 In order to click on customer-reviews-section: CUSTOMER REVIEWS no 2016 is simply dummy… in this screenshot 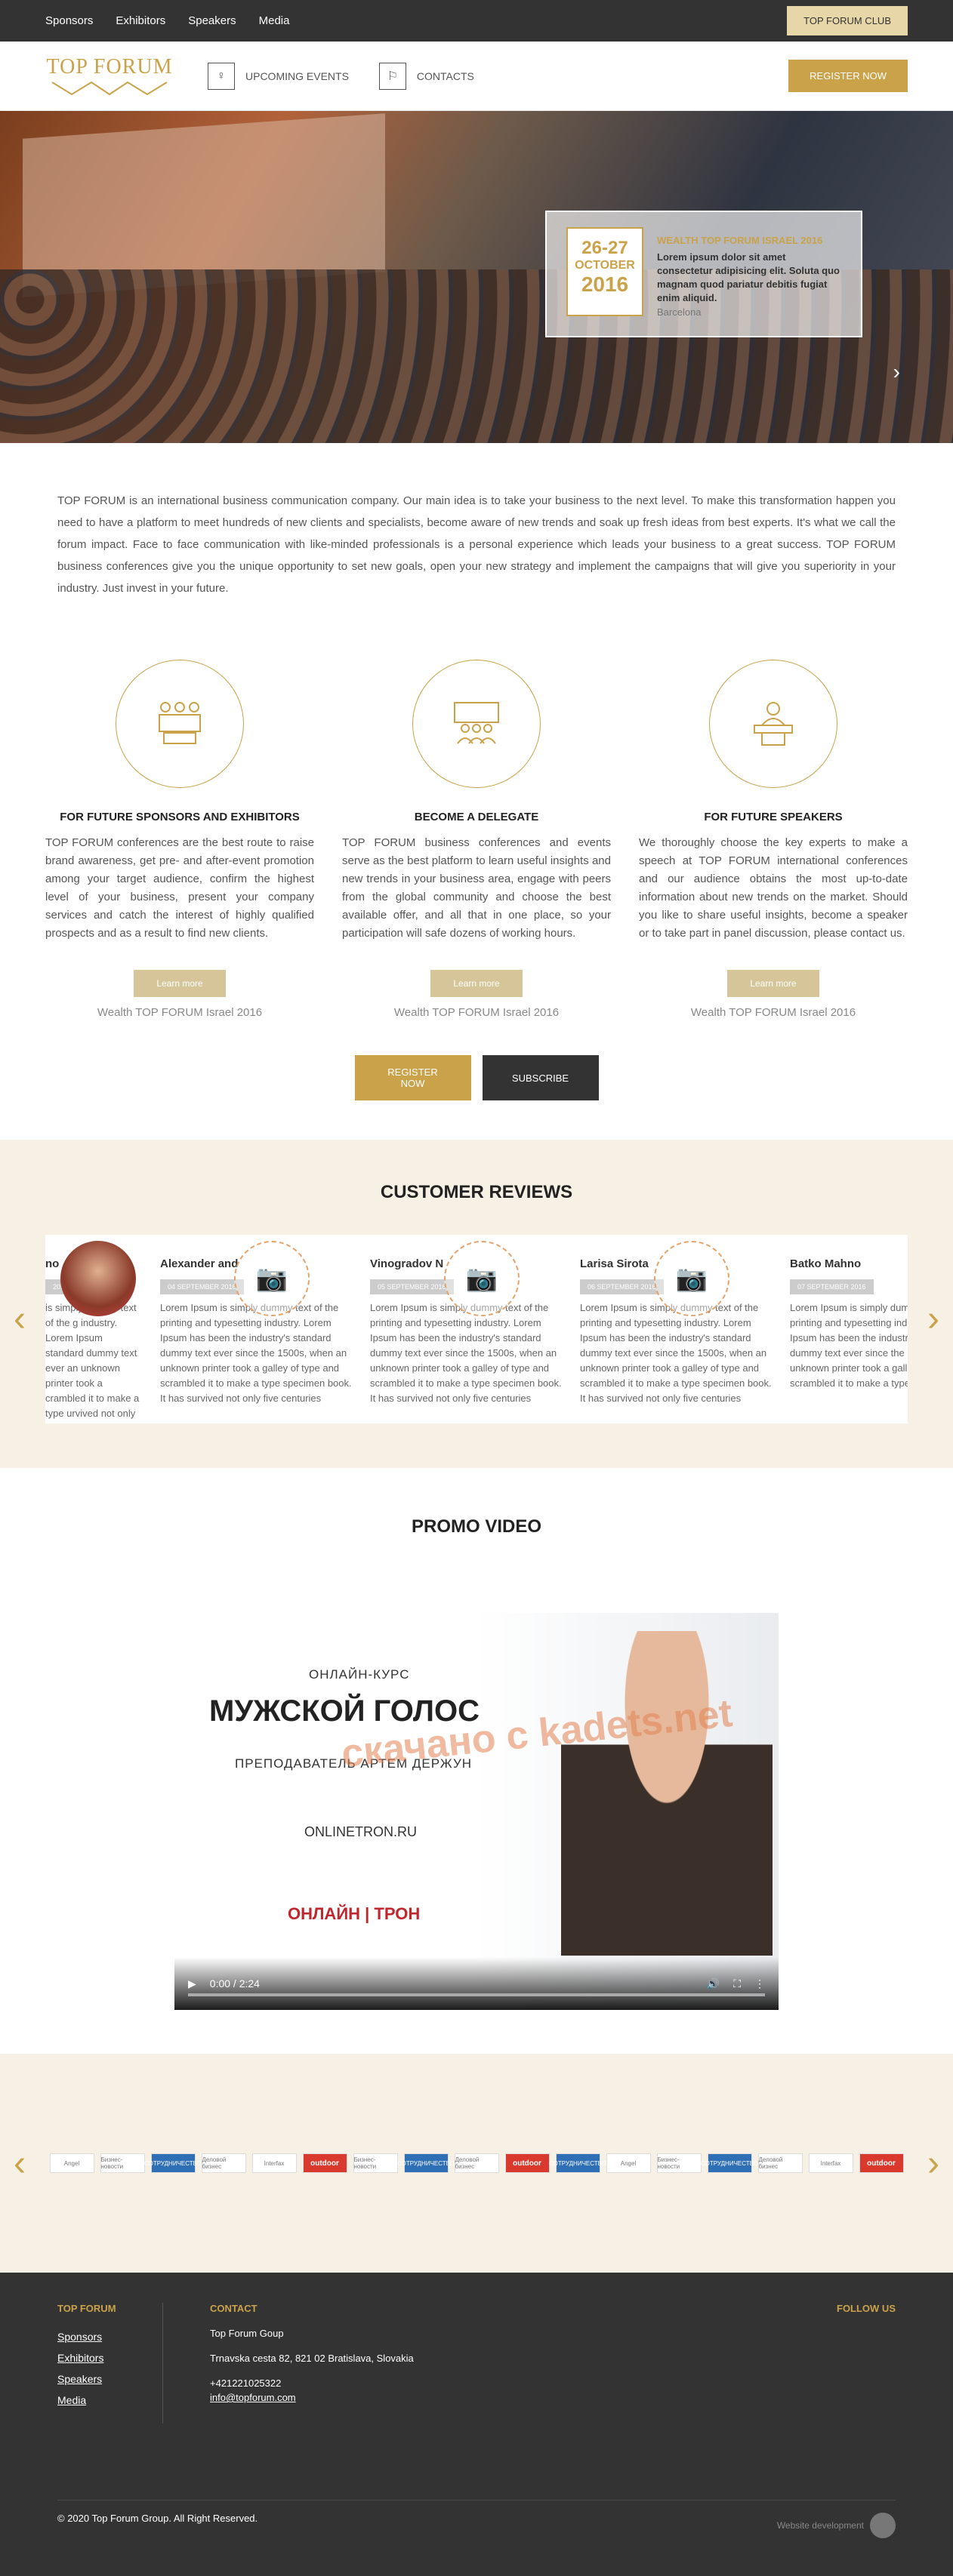, I will do `click(476, 1304)`.